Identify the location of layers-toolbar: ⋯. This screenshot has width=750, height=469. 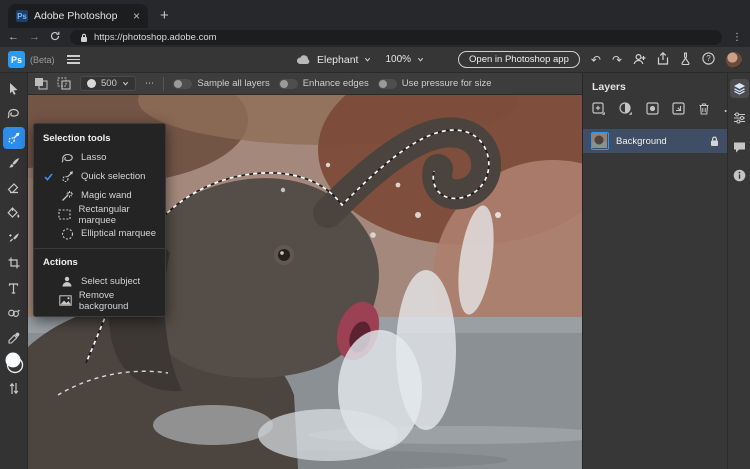
(661, 114).